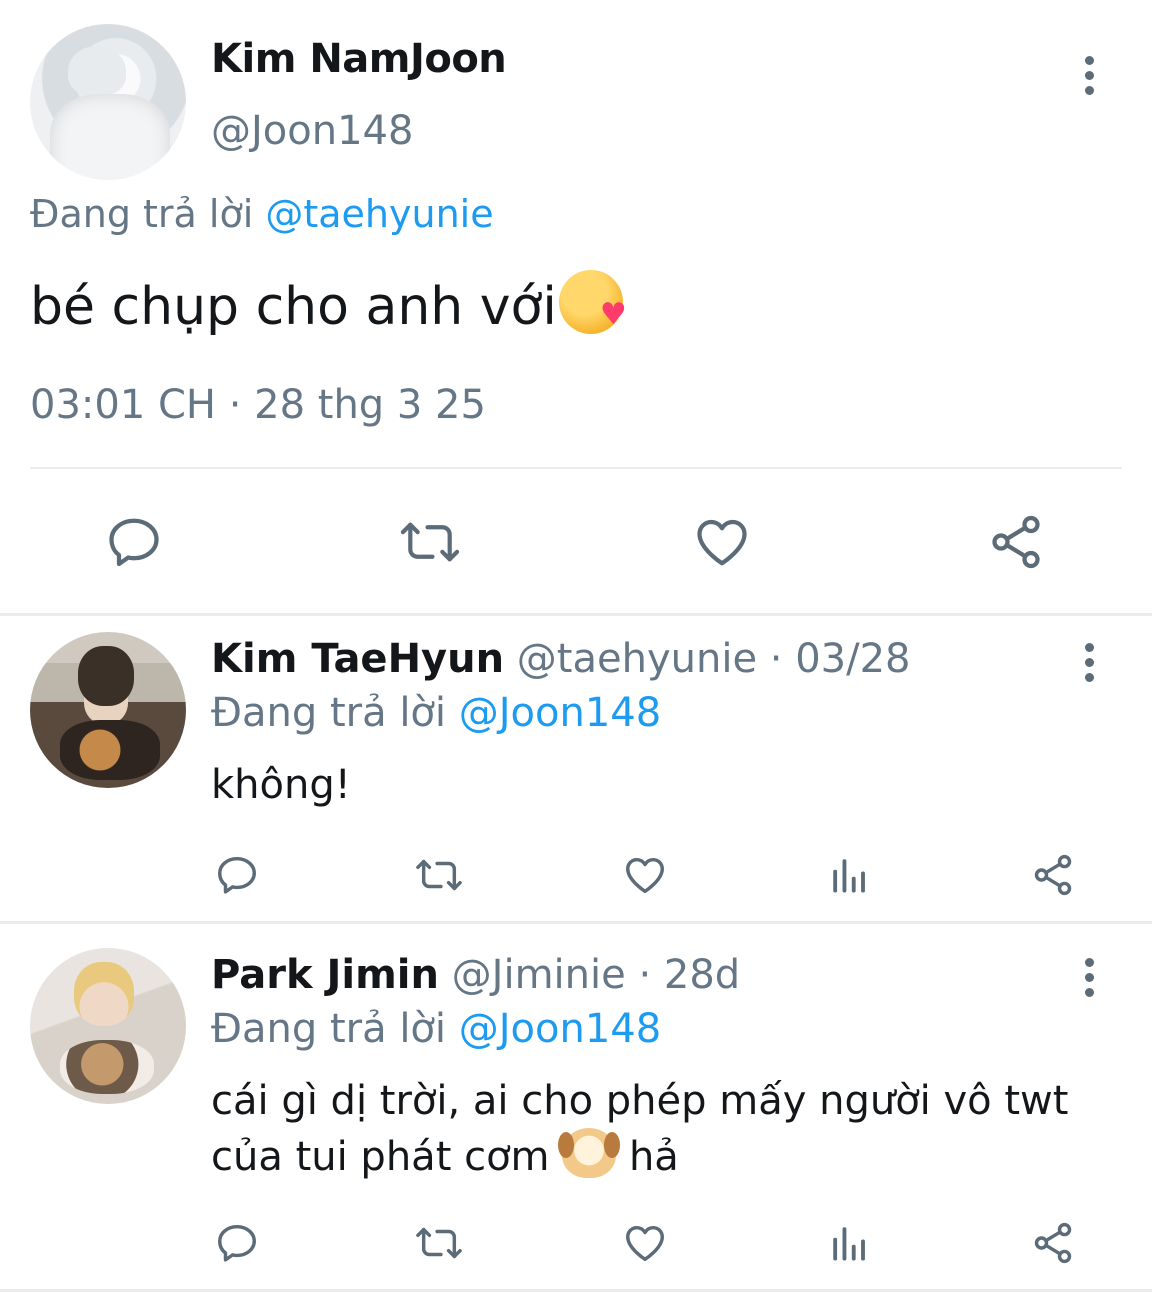  Describe the element at coordinates (647, 1157) in the screenshot. I see `reply-text-after-emoji: hả` at that location.